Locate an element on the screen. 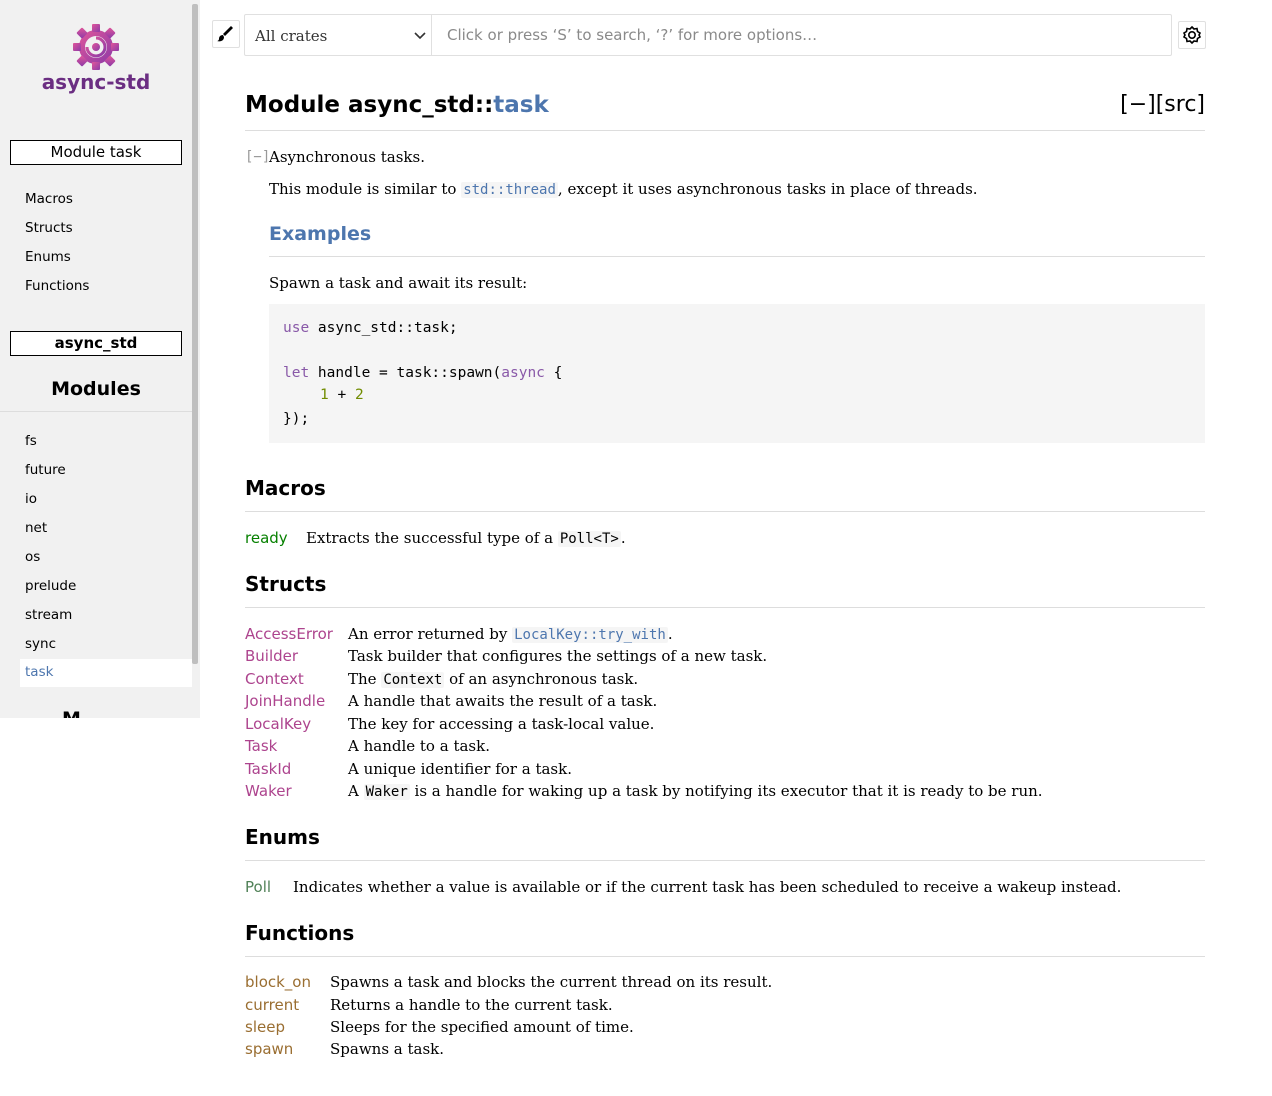 This screenshot has width=1272, height=1096. fn-link-block-on: block_on is located at coordinates (278, 982).